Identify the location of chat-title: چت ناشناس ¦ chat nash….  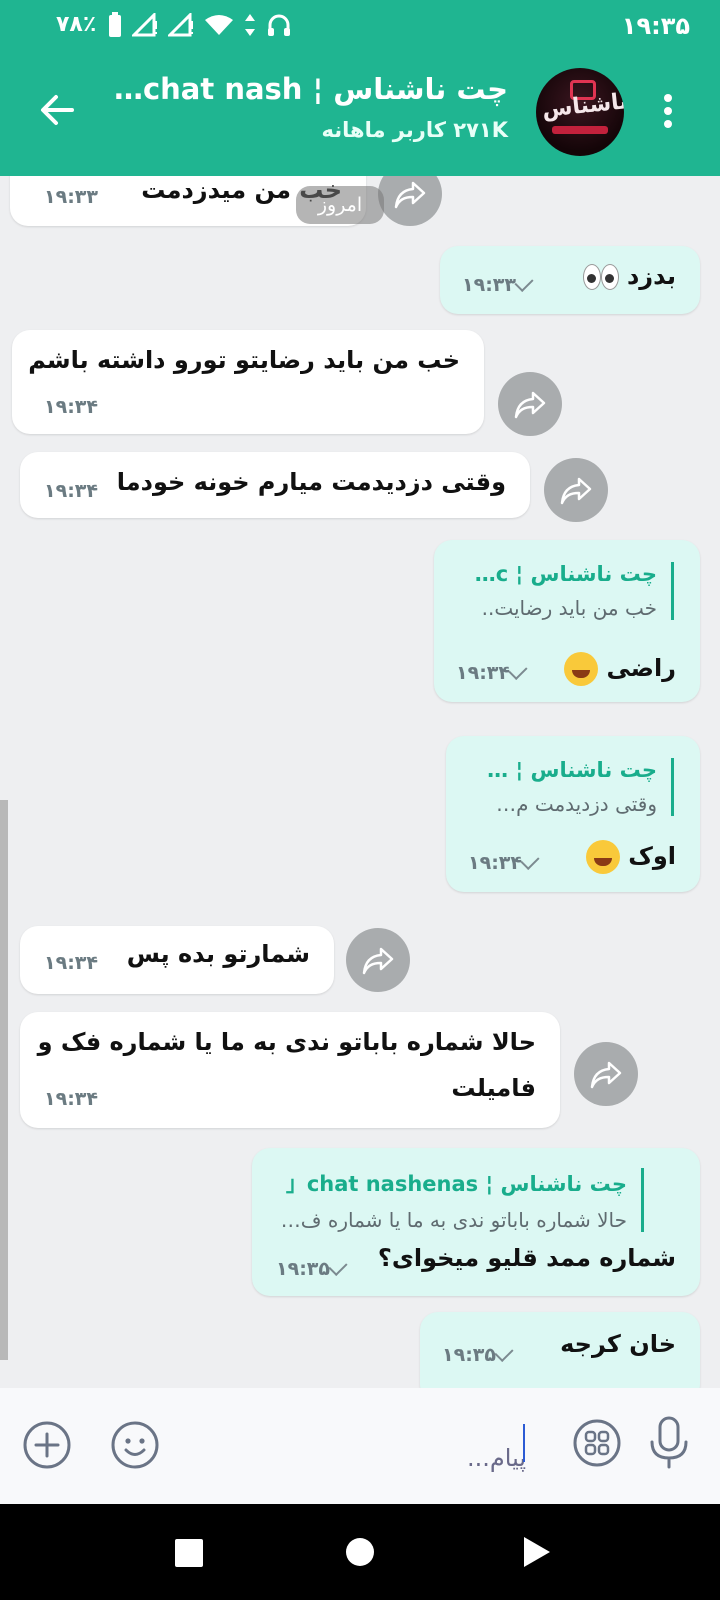
(311, 89).